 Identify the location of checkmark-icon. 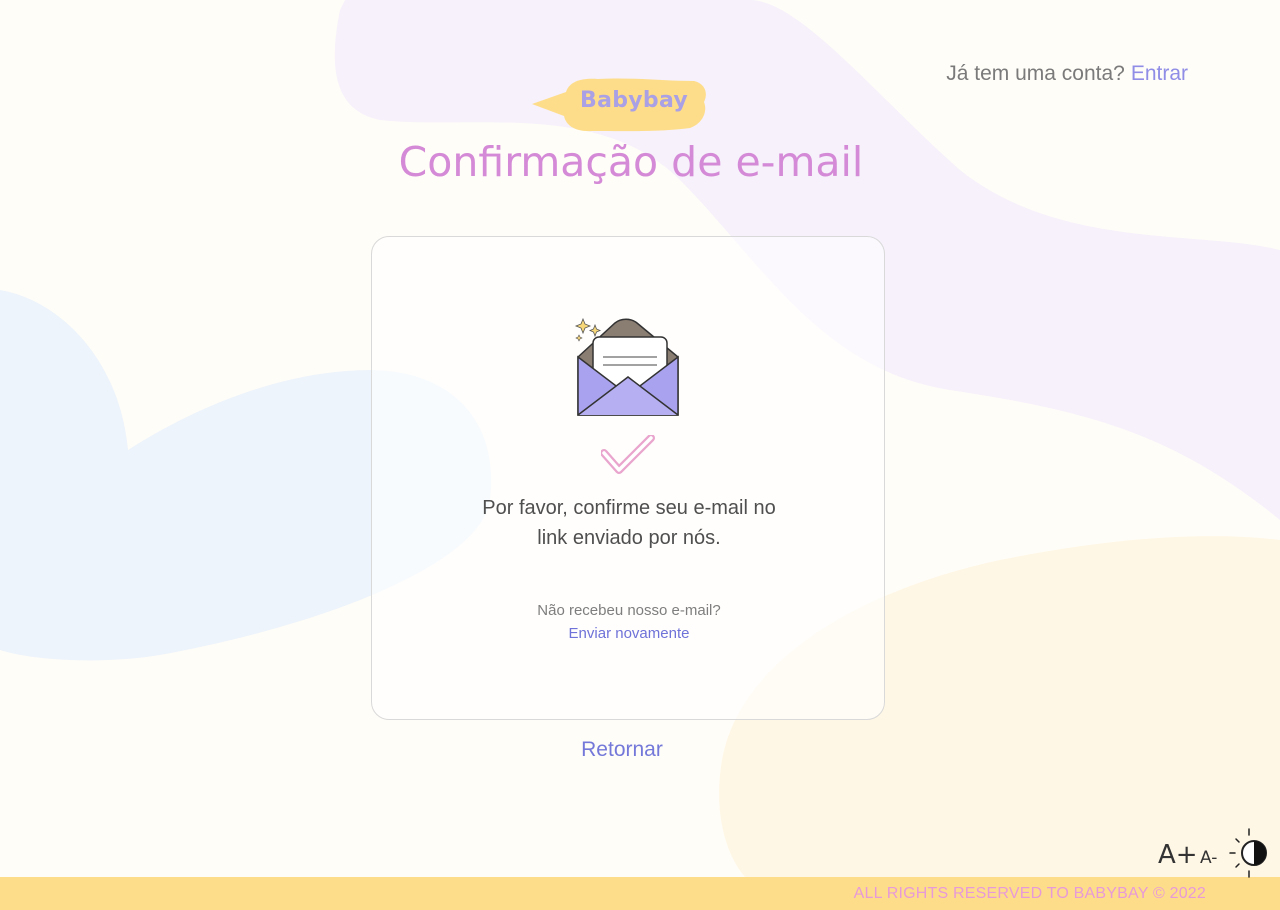
(628, 454).